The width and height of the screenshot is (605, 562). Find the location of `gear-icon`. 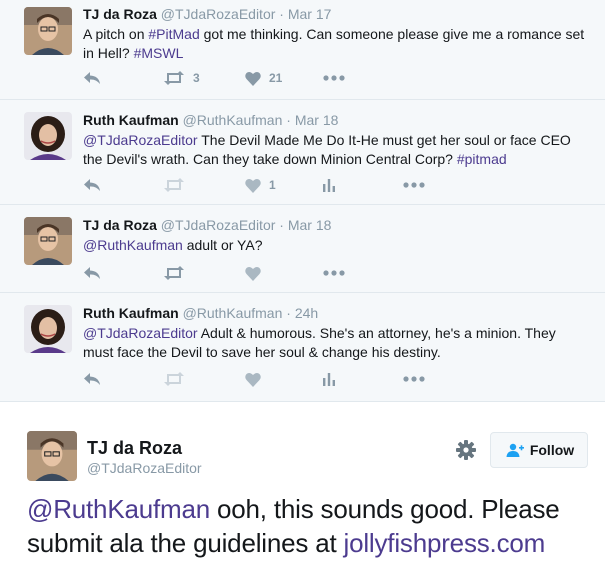

gear-icon is located at coordinates (466, 450).